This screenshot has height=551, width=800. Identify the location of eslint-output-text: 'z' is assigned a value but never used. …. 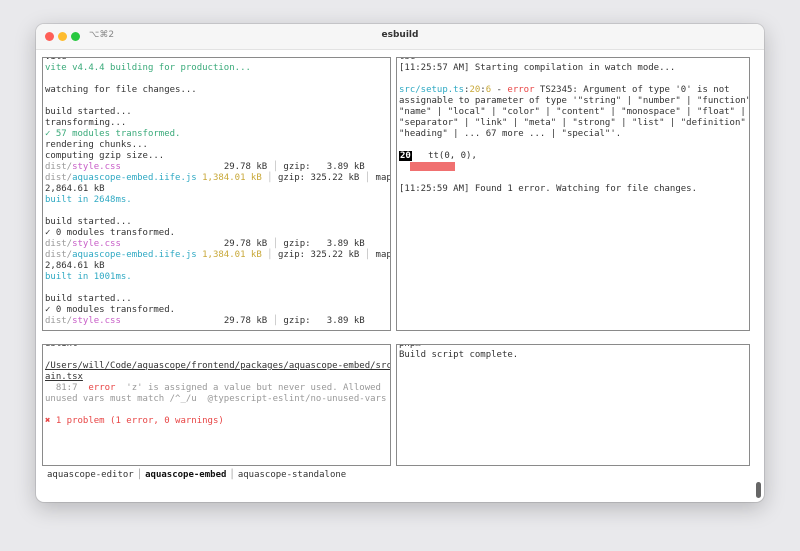
(248, 388).